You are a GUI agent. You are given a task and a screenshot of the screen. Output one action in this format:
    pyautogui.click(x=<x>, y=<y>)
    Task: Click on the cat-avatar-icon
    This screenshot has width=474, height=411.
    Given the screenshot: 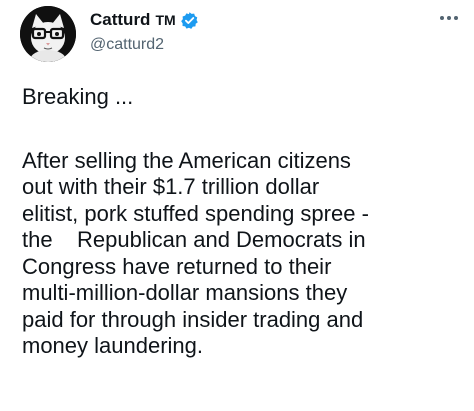 What is the action you would take?
    pyautogui.click(x=48, y=34)
    